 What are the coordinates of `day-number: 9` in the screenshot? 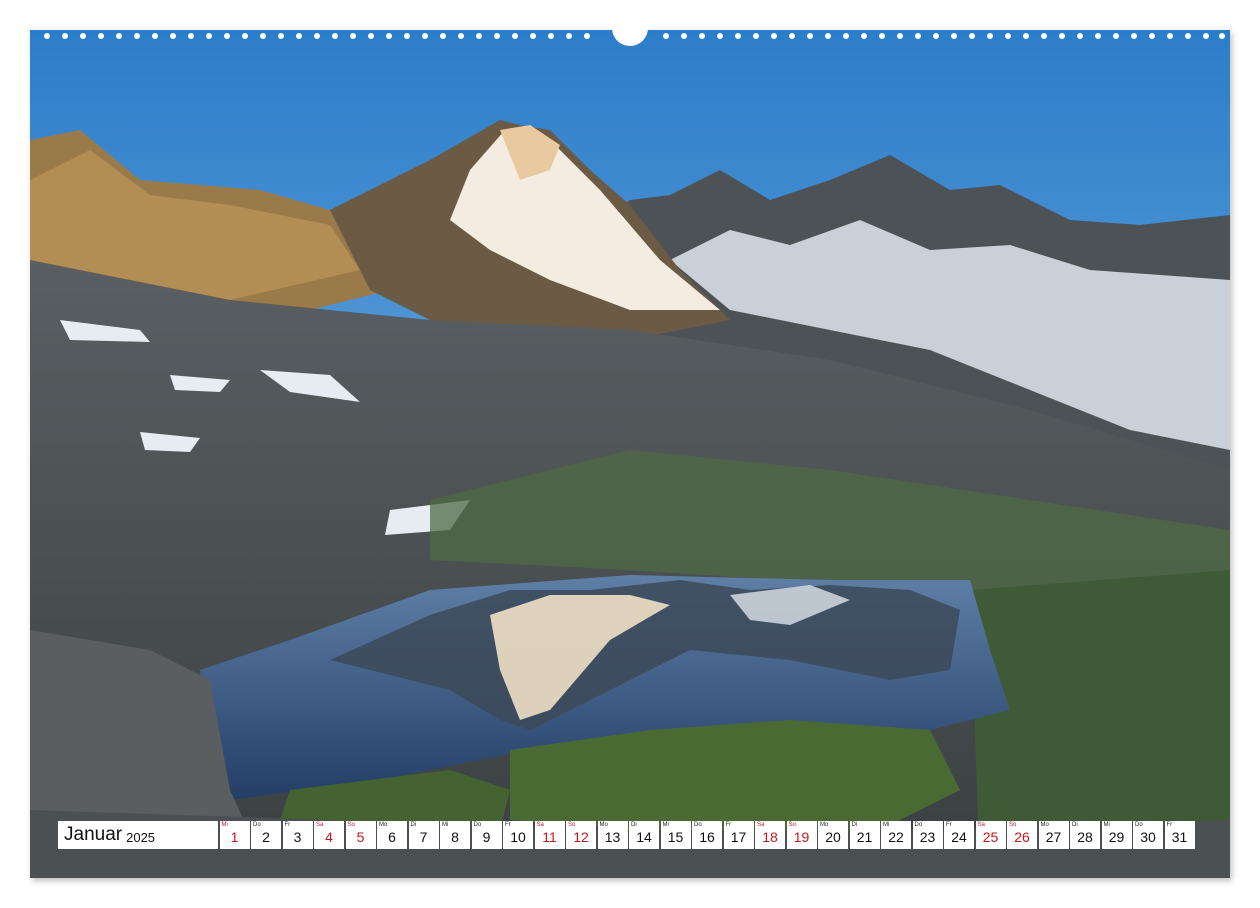 It's located at (486, 837).